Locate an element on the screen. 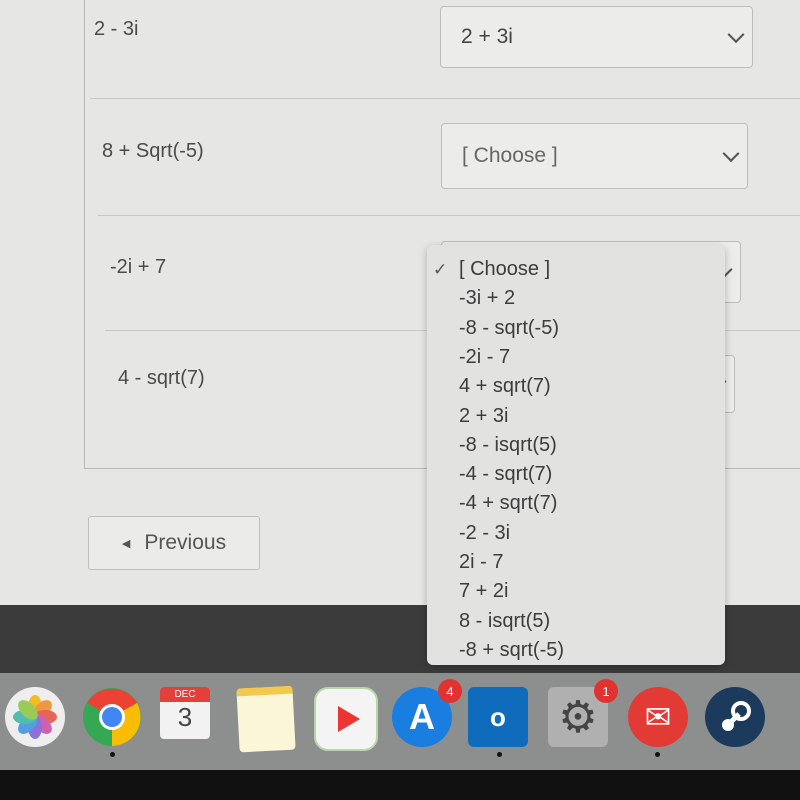  dropdown-option: [ Choose ] is located at coordinates (504, 269).